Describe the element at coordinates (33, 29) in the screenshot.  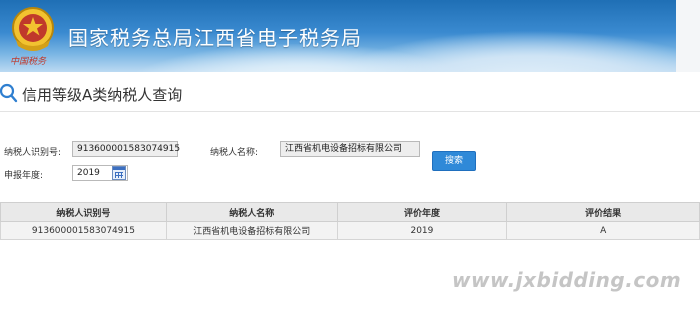
I see `tax-emblem-icon` at that location.